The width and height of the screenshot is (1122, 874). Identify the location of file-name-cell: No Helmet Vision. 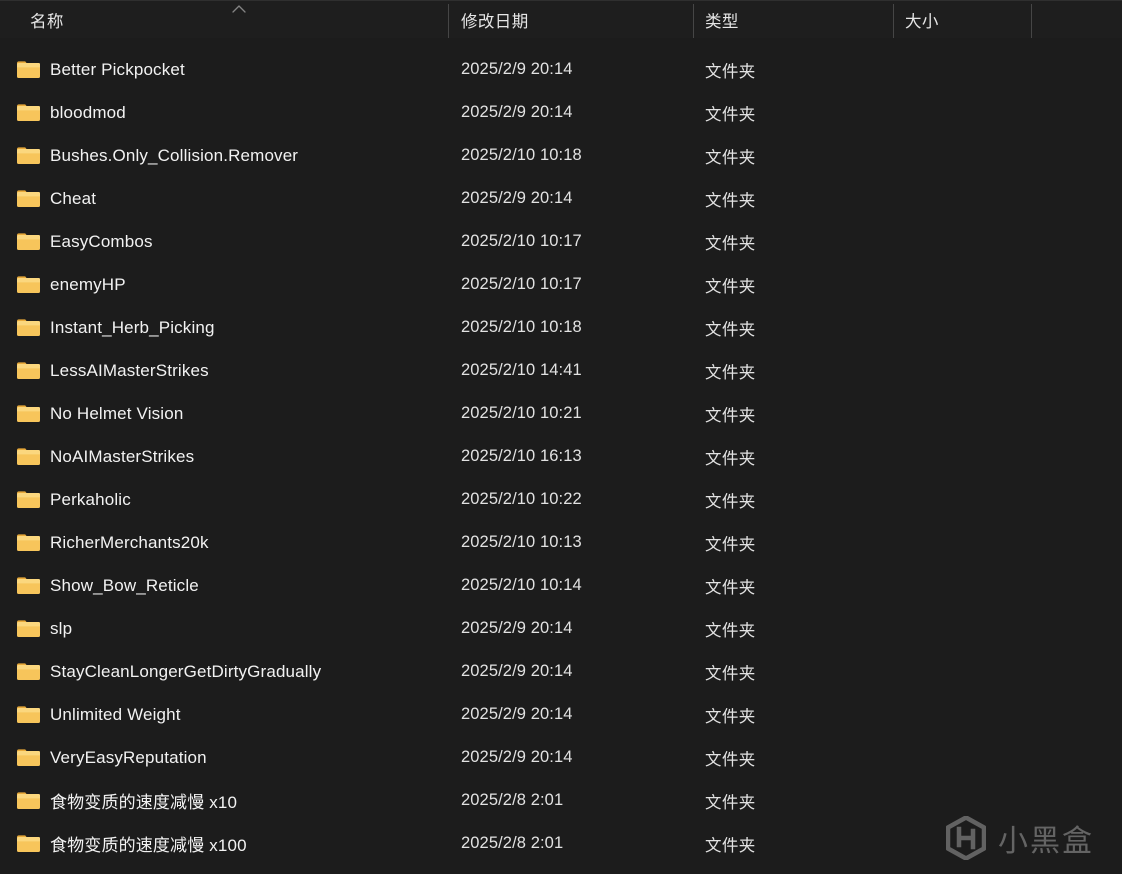
(224, 413).